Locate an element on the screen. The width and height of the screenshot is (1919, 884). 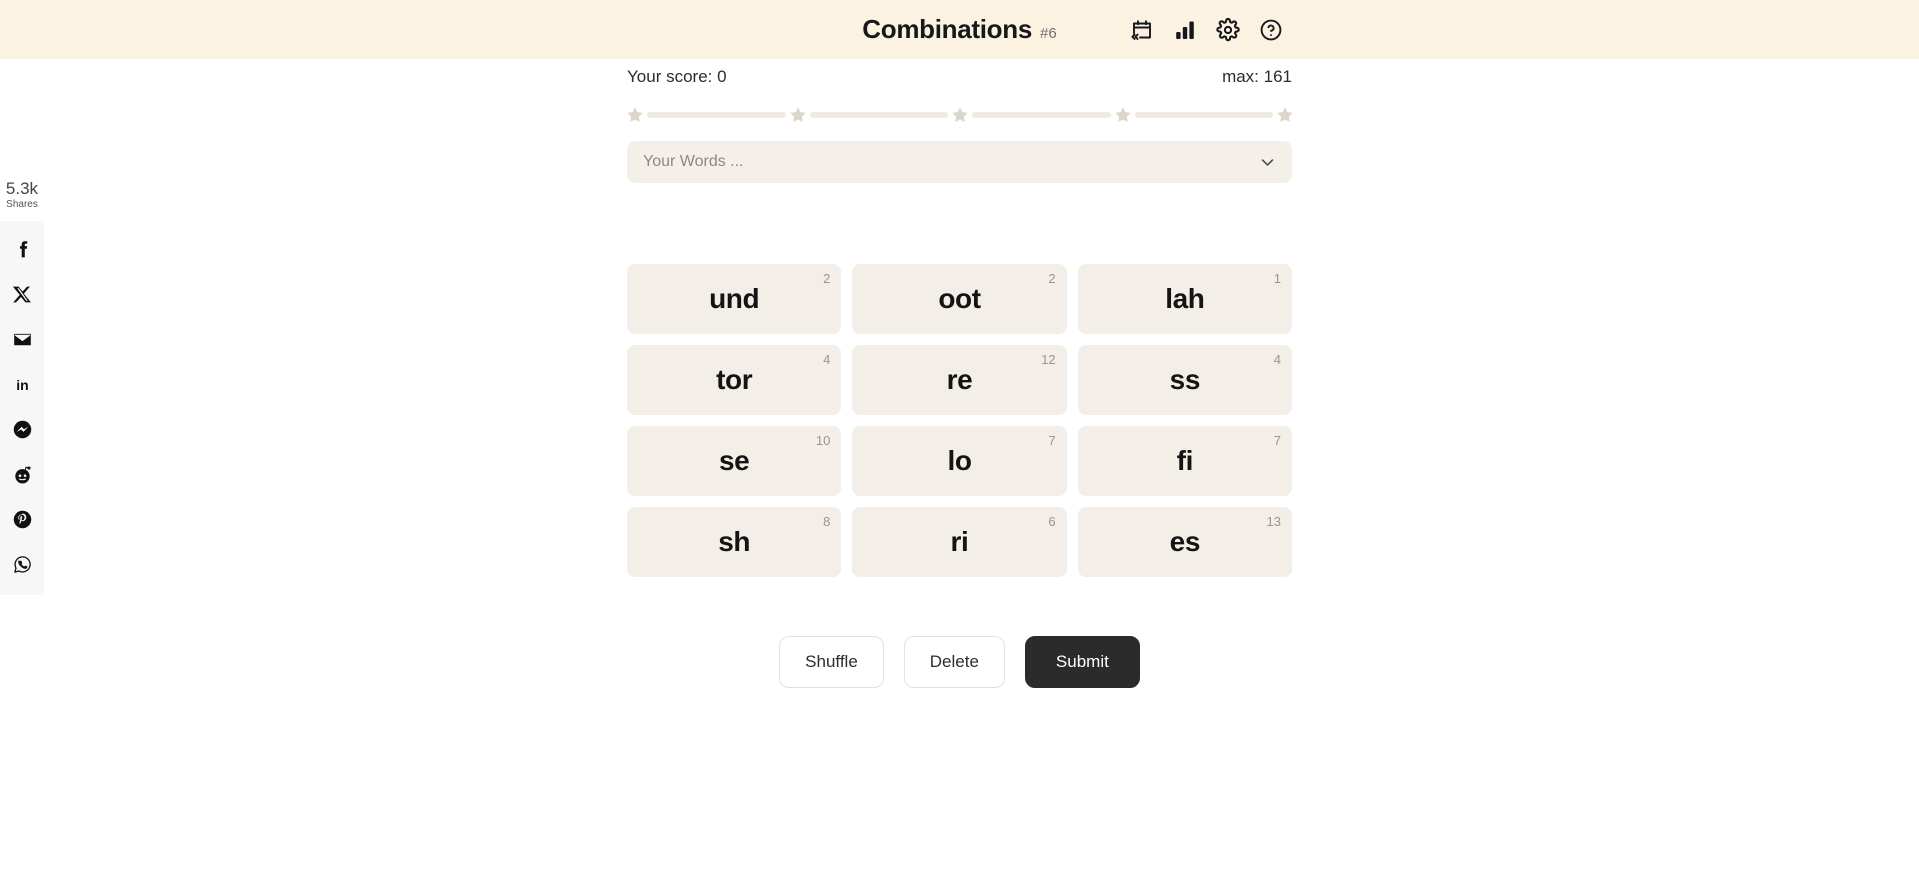
tile-label: tor is located at coordinates (734, 379).